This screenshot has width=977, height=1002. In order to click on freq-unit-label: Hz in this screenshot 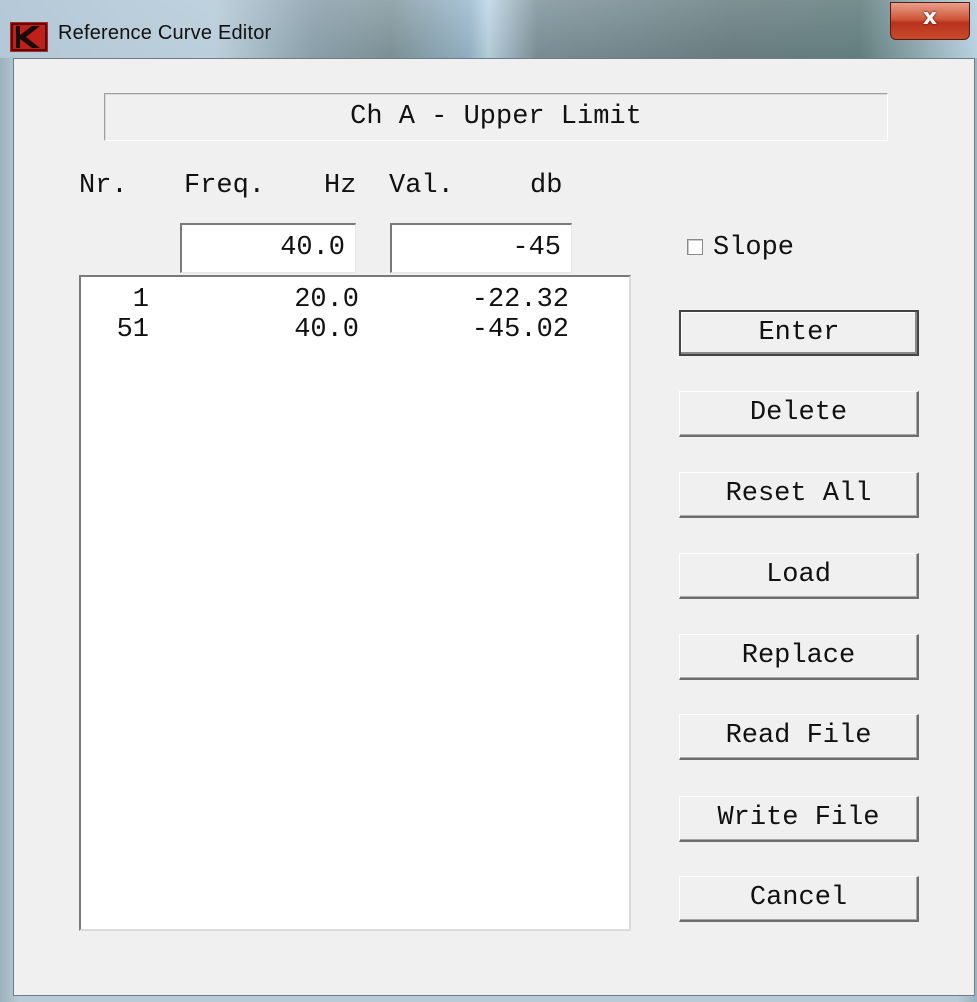, I will do `click(340, 186)`.